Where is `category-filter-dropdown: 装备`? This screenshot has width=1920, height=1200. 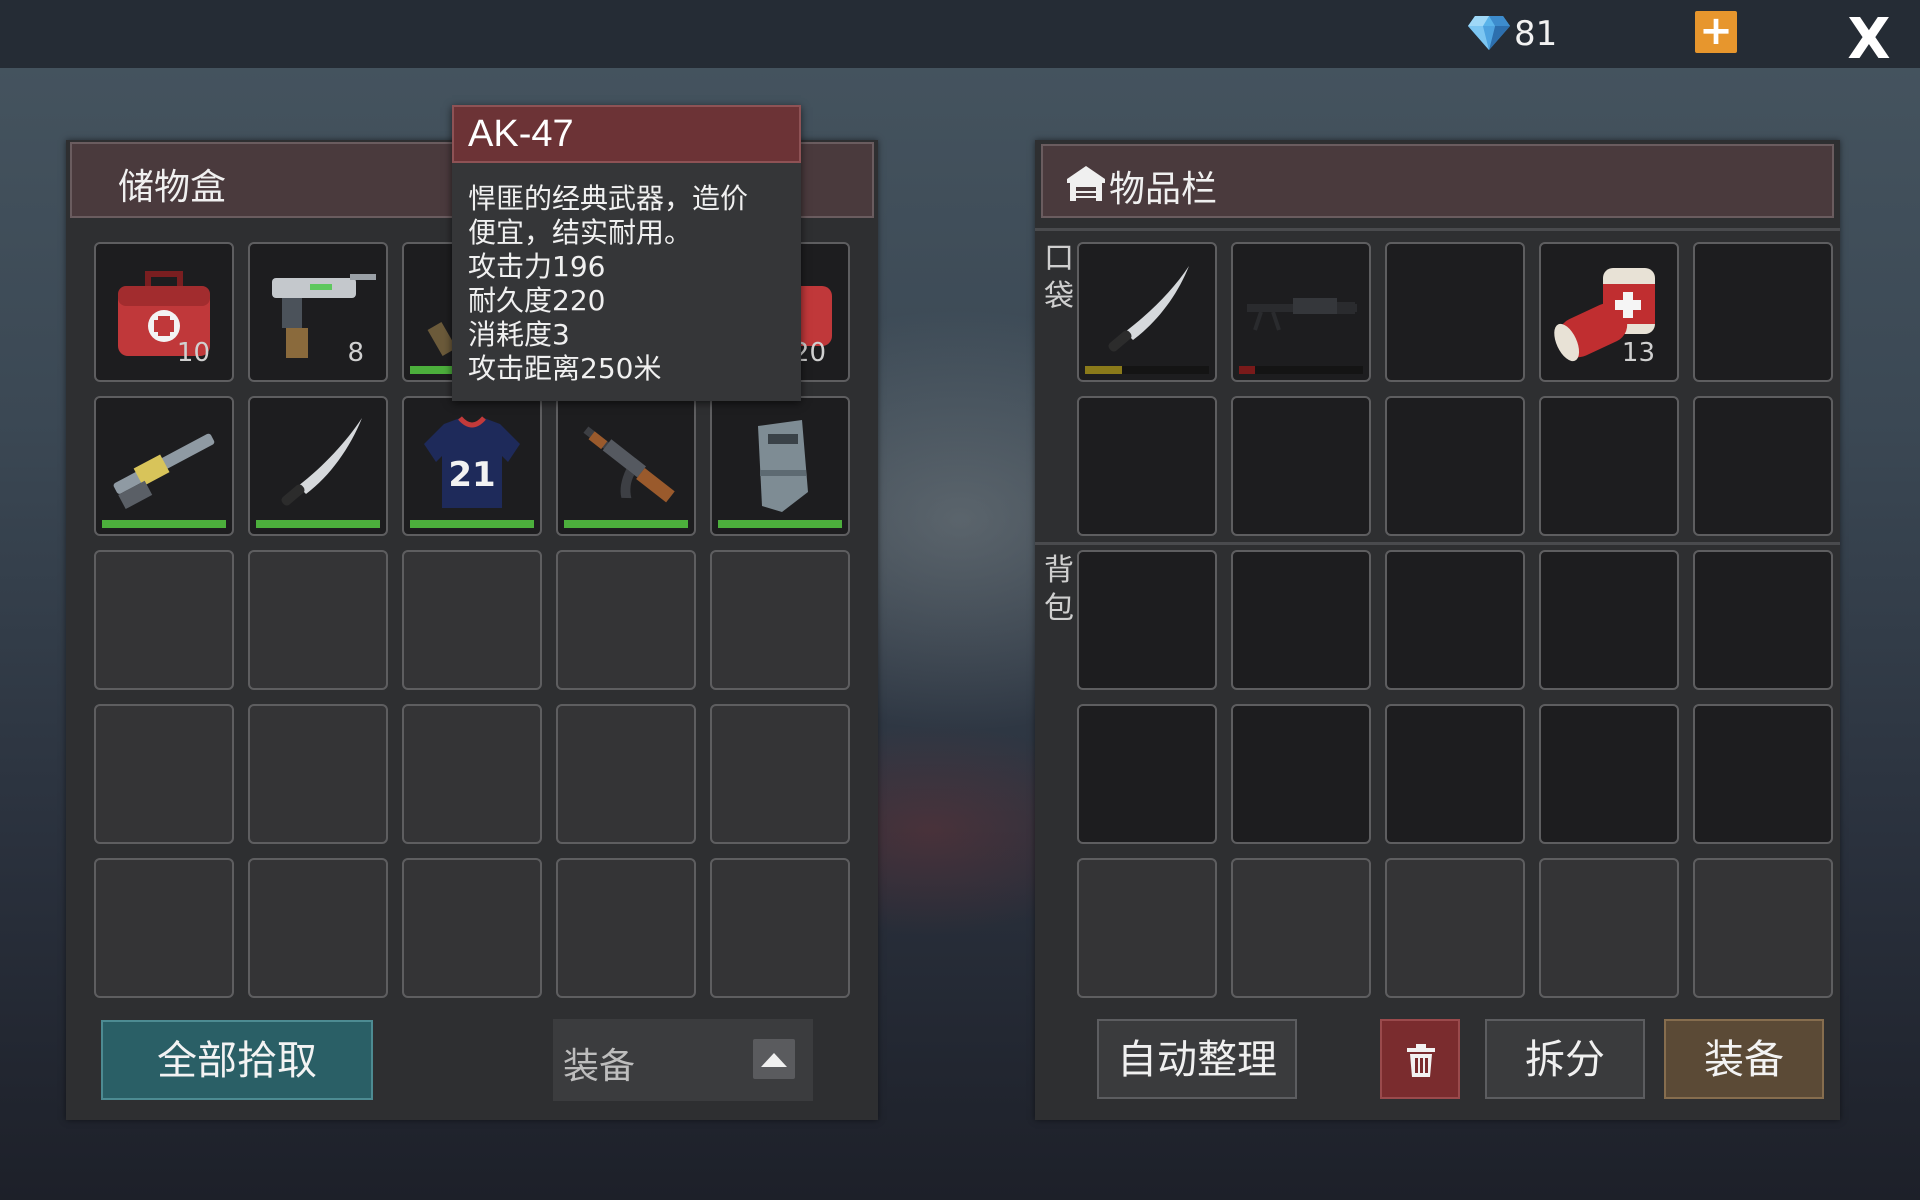
category-filter-dropdown: 装备 is located at coordinates (683, 1060).